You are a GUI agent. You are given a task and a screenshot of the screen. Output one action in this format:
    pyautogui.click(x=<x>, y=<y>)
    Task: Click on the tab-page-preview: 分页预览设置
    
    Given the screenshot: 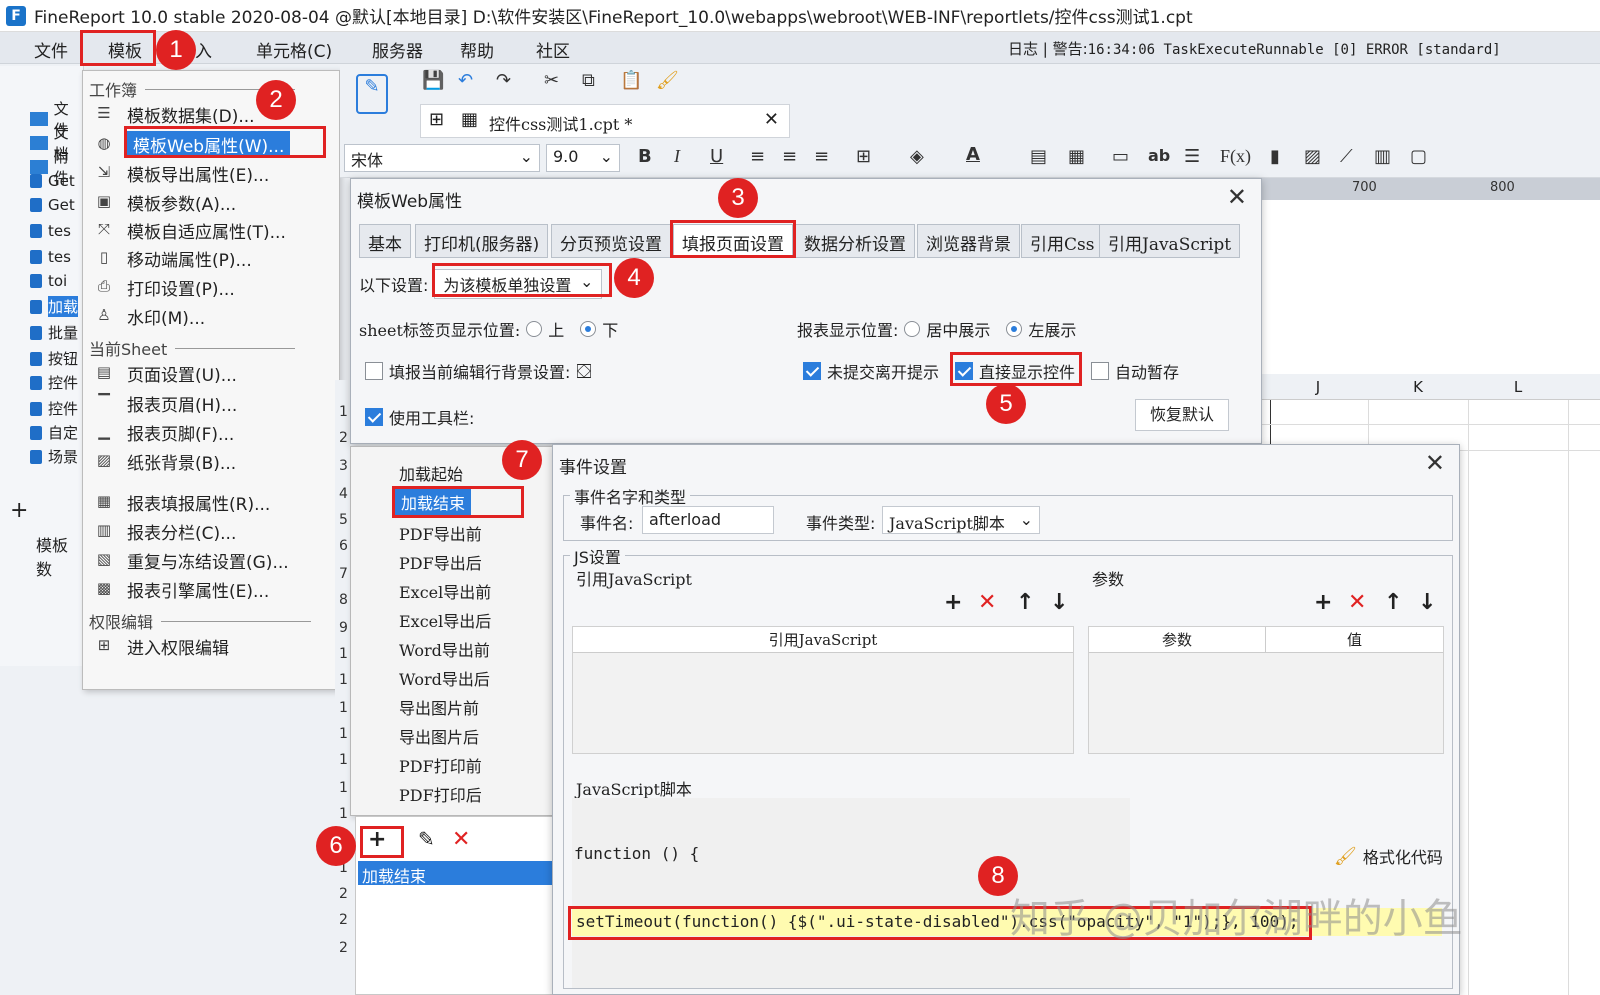 What is the action you would take?
    pyautogui.click(x=611, y=241)
    